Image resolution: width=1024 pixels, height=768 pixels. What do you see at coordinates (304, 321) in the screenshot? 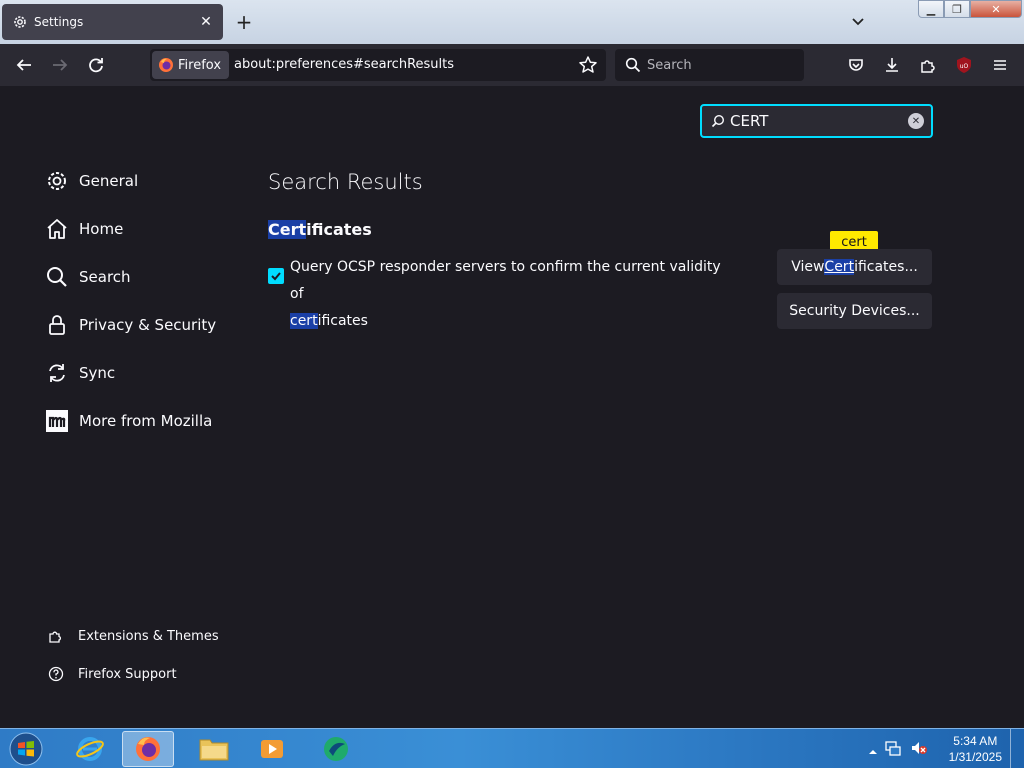
I see `search-highlight: cert` at bounding box center [304, 321].